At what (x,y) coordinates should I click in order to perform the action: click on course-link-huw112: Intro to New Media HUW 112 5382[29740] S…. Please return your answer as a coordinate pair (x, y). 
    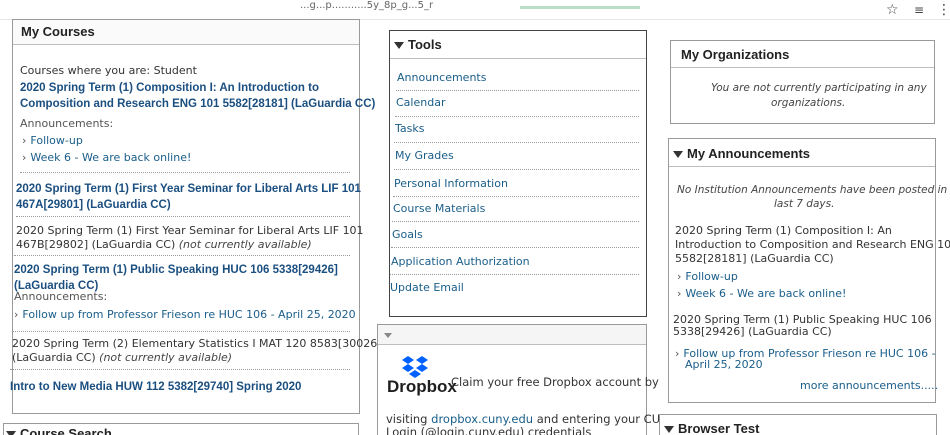
    Looking at the image, I should click on (155, 387).